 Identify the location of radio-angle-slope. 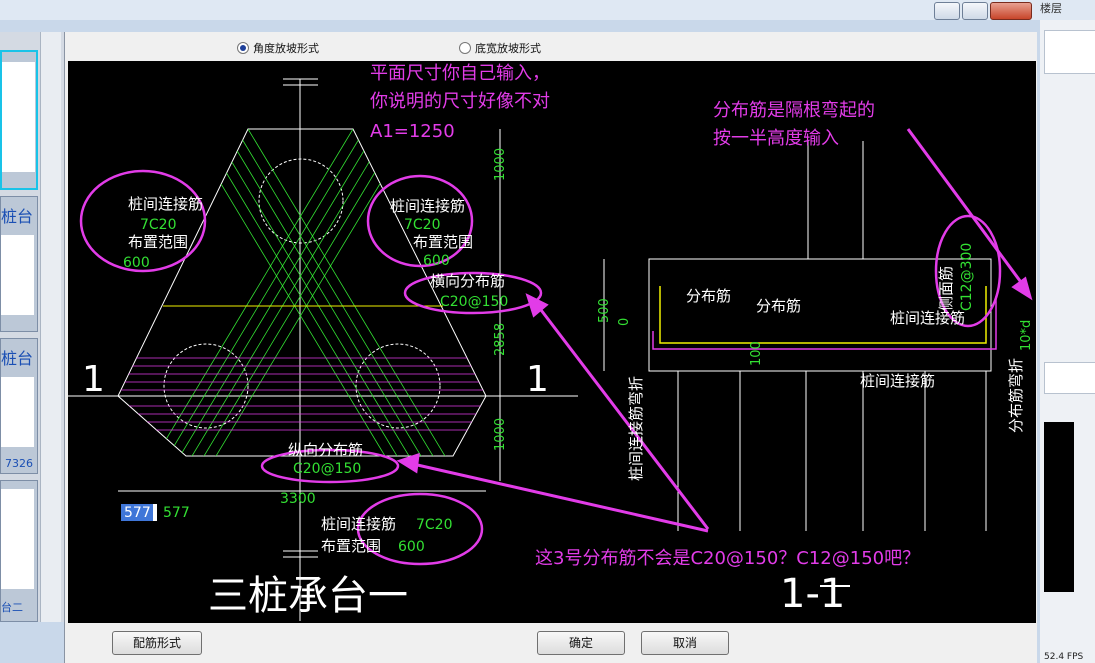
(243, 48).